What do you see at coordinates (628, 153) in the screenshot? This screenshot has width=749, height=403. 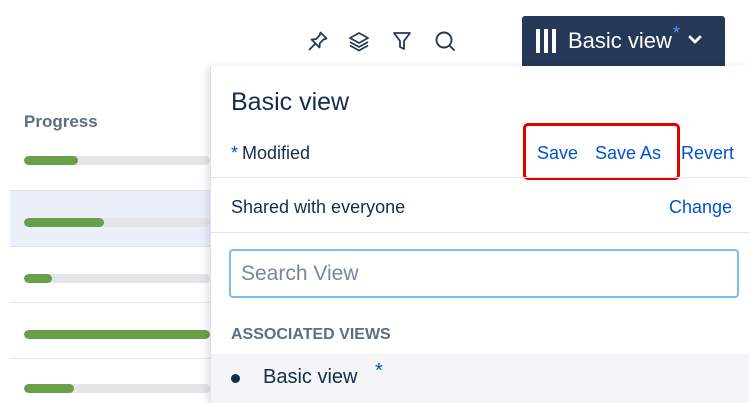 I see `save-as-link: Save As` at bounding box center [628, 153].